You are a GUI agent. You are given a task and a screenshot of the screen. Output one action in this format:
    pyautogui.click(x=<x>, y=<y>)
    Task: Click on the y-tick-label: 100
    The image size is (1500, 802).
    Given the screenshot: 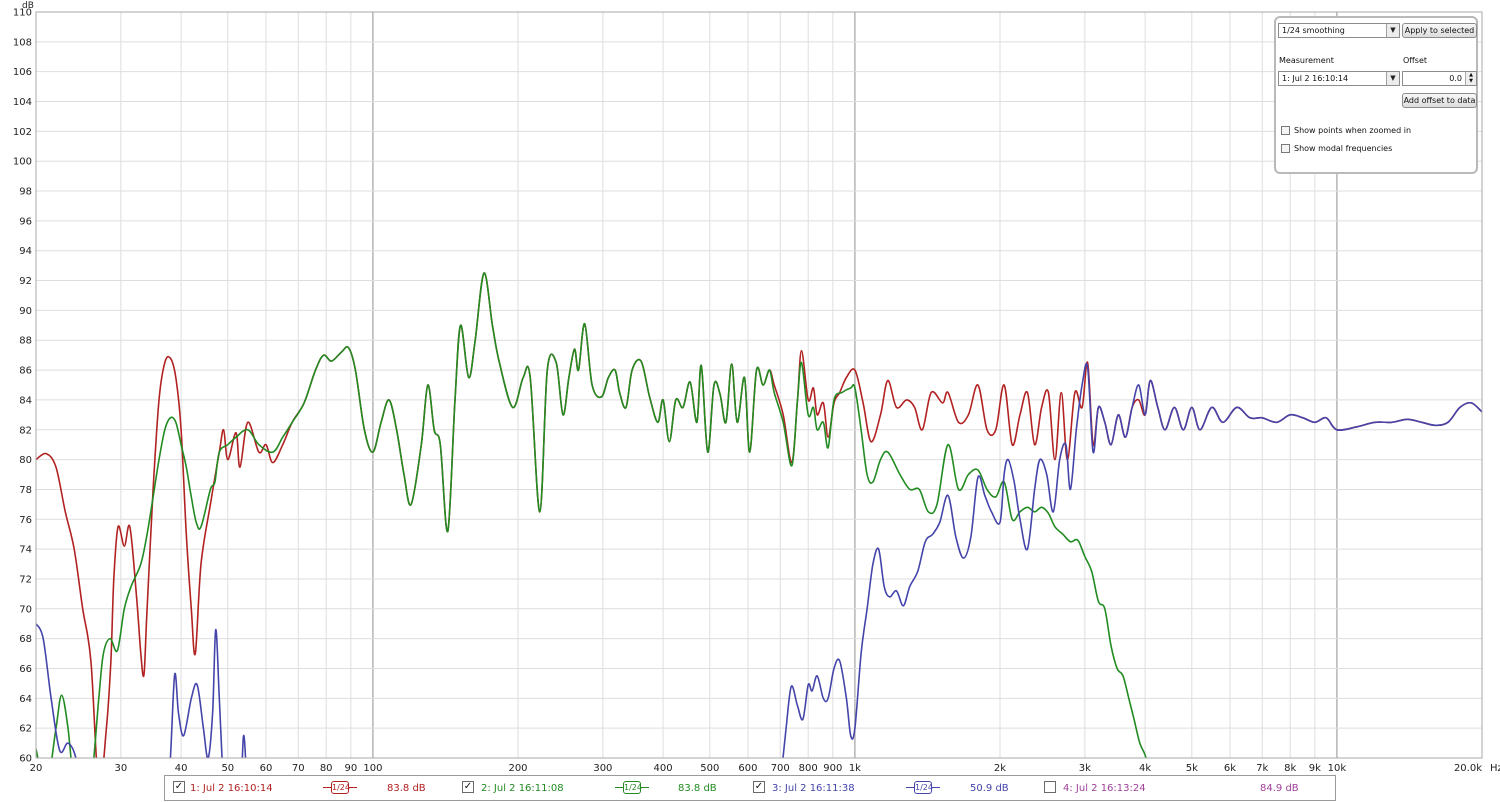 What is the action you would take?
    pyautogui.click(x=22, y=162)
    